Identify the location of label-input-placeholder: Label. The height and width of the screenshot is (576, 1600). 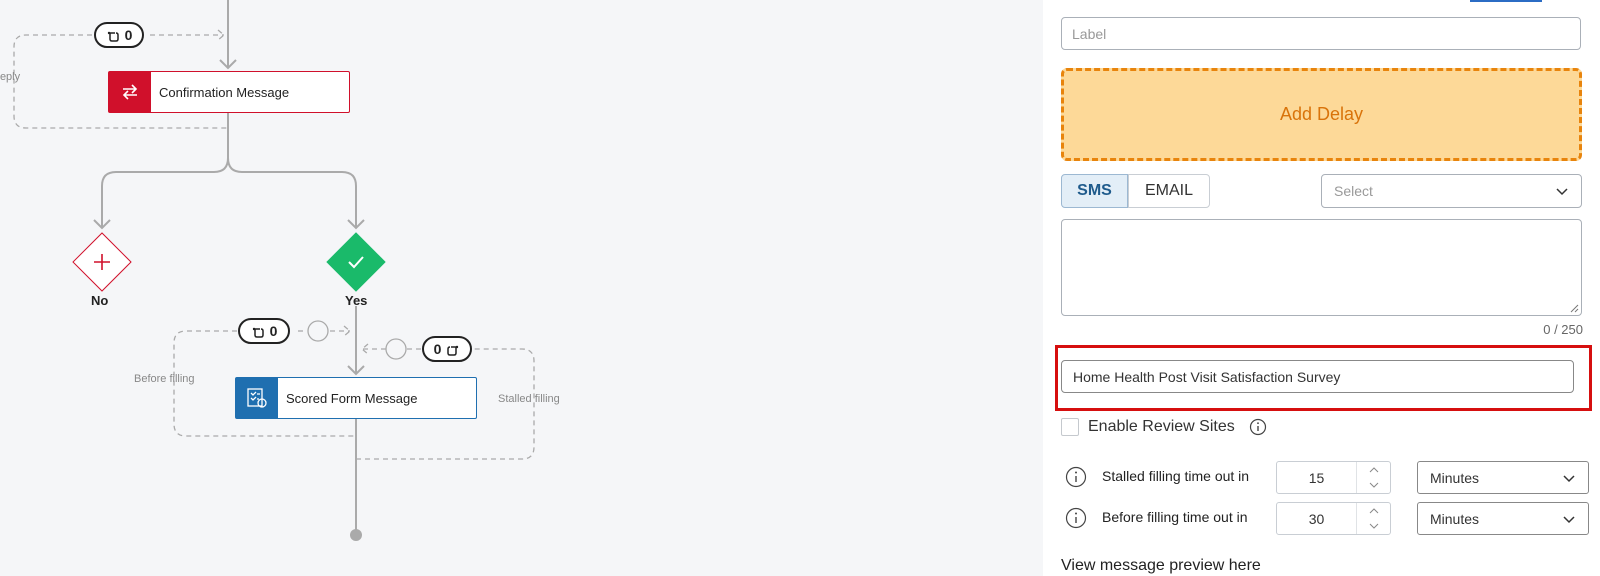
(1089, 33).